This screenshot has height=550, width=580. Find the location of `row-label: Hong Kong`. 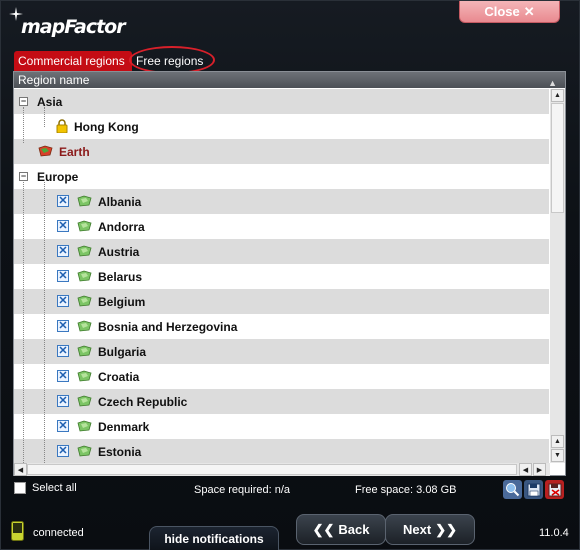

row-label: Hong Kong is located at coordinates (106, 126).